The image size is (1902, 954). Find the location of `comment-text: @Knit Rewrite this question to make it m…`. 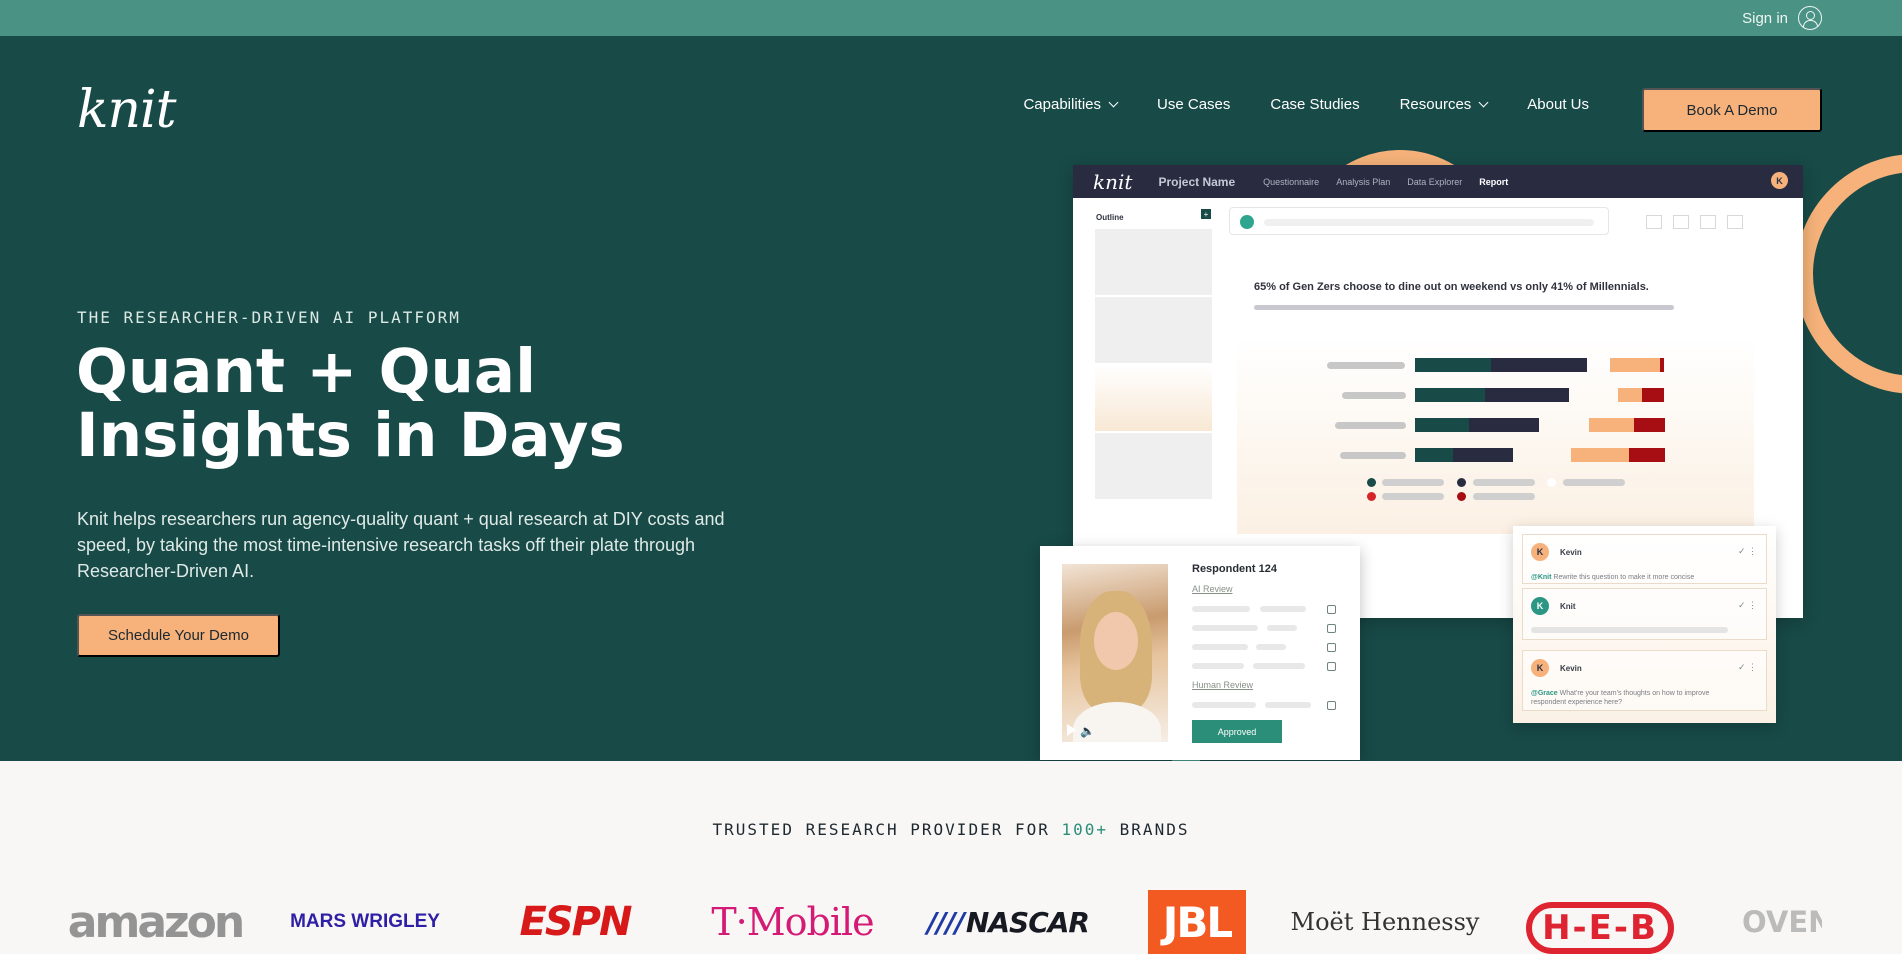

comment-text: @Knit Rewrite this question to make it m… is located at coordinates (1636, 577).